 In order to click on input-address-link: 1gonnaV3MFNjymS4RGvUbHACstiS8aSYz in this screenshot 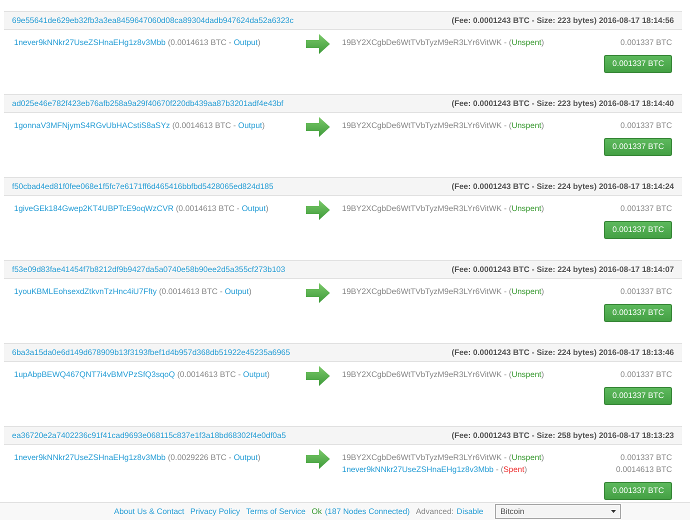, I will do `click(92, 125)`.